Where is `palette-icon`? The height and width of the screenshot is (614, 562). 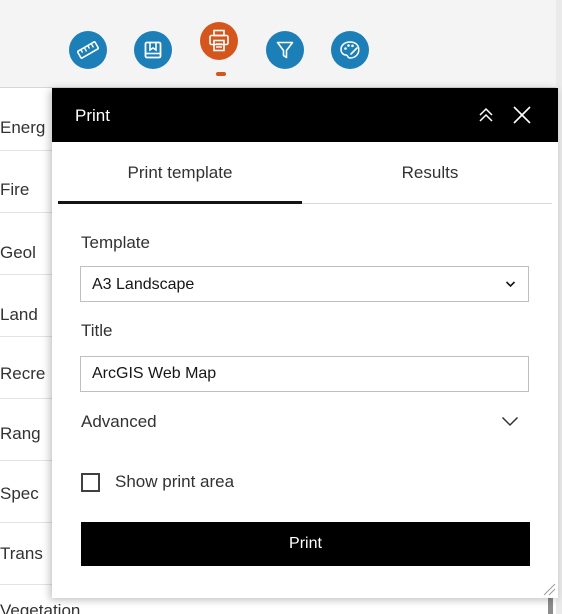 palette-icon is located at coordinates (350, 50).